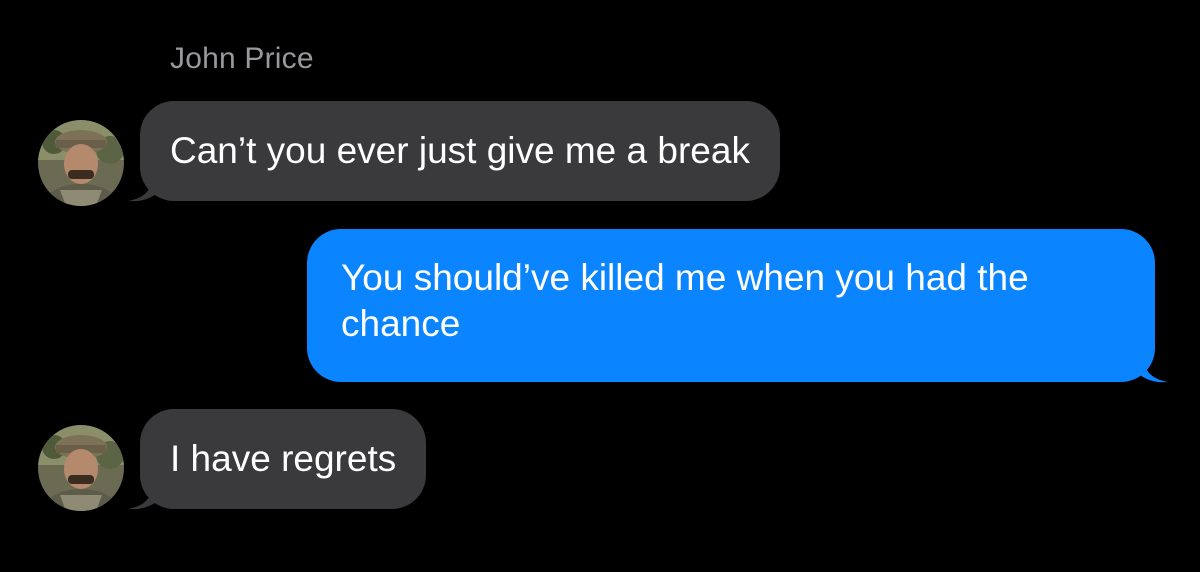  Describe the element at coordinates (242, 58) in the screenshot. I see `sender-name: John Price` at that location.